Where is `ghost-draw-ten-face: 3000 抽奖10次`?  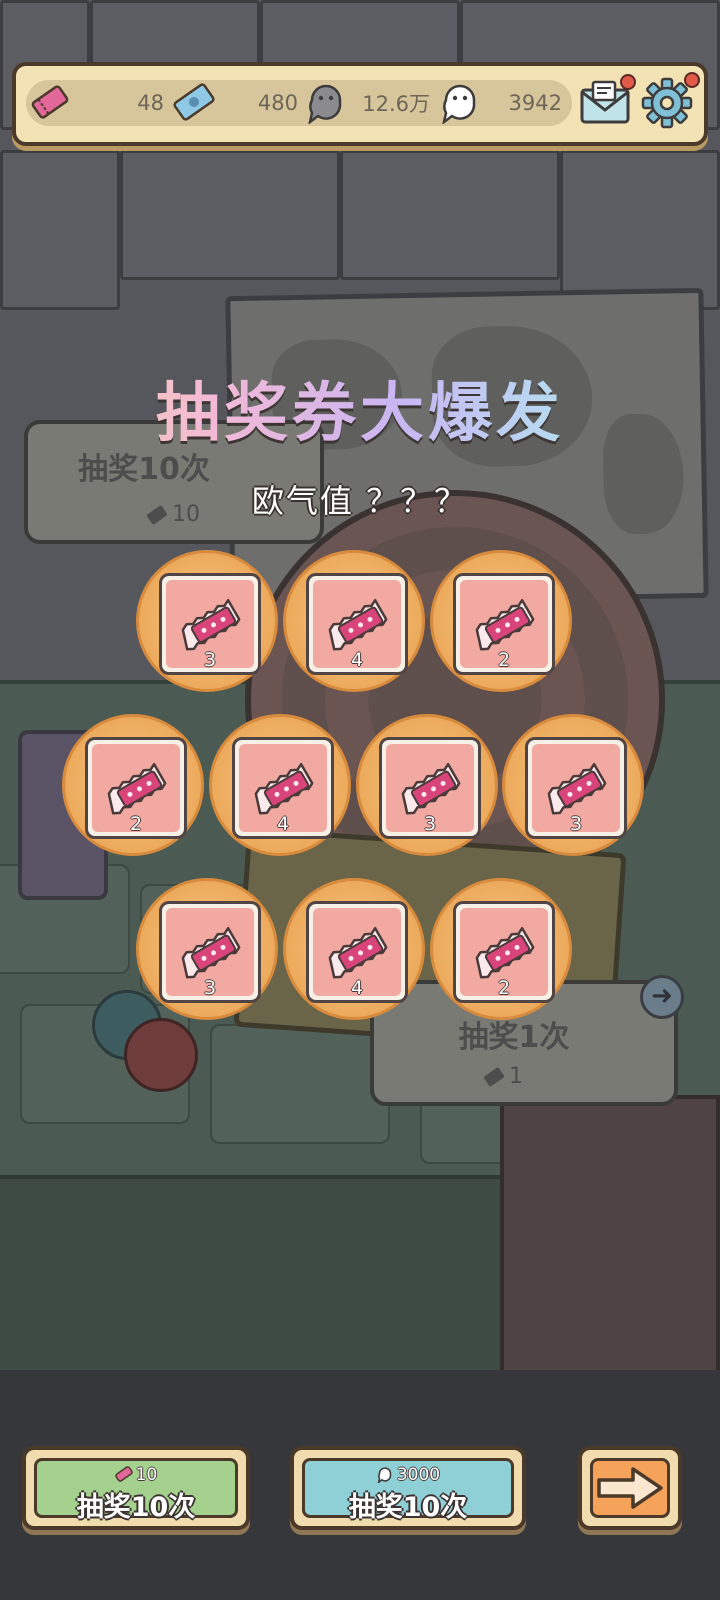
ghost-draw-ten-face: 3000 抽奖10次 is located at coordinates (408, 1490).